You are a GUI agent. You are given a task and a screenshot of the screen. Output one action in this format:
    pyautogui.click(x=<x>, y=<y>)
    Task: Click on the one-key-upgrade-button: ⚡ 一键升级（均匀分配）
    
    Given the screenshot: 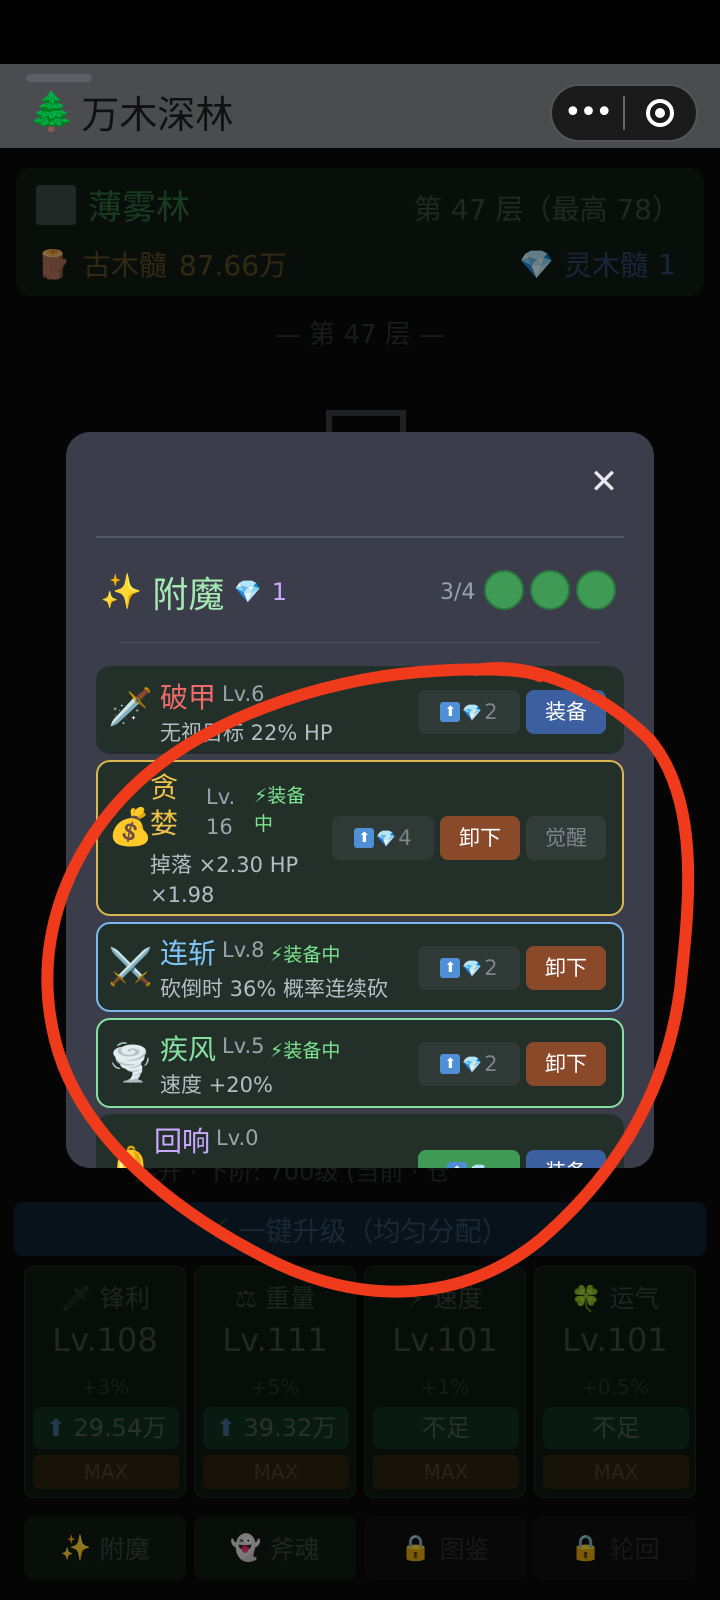 What is the action you would take?
    pyautogui.click(x=360, y=1229)
    